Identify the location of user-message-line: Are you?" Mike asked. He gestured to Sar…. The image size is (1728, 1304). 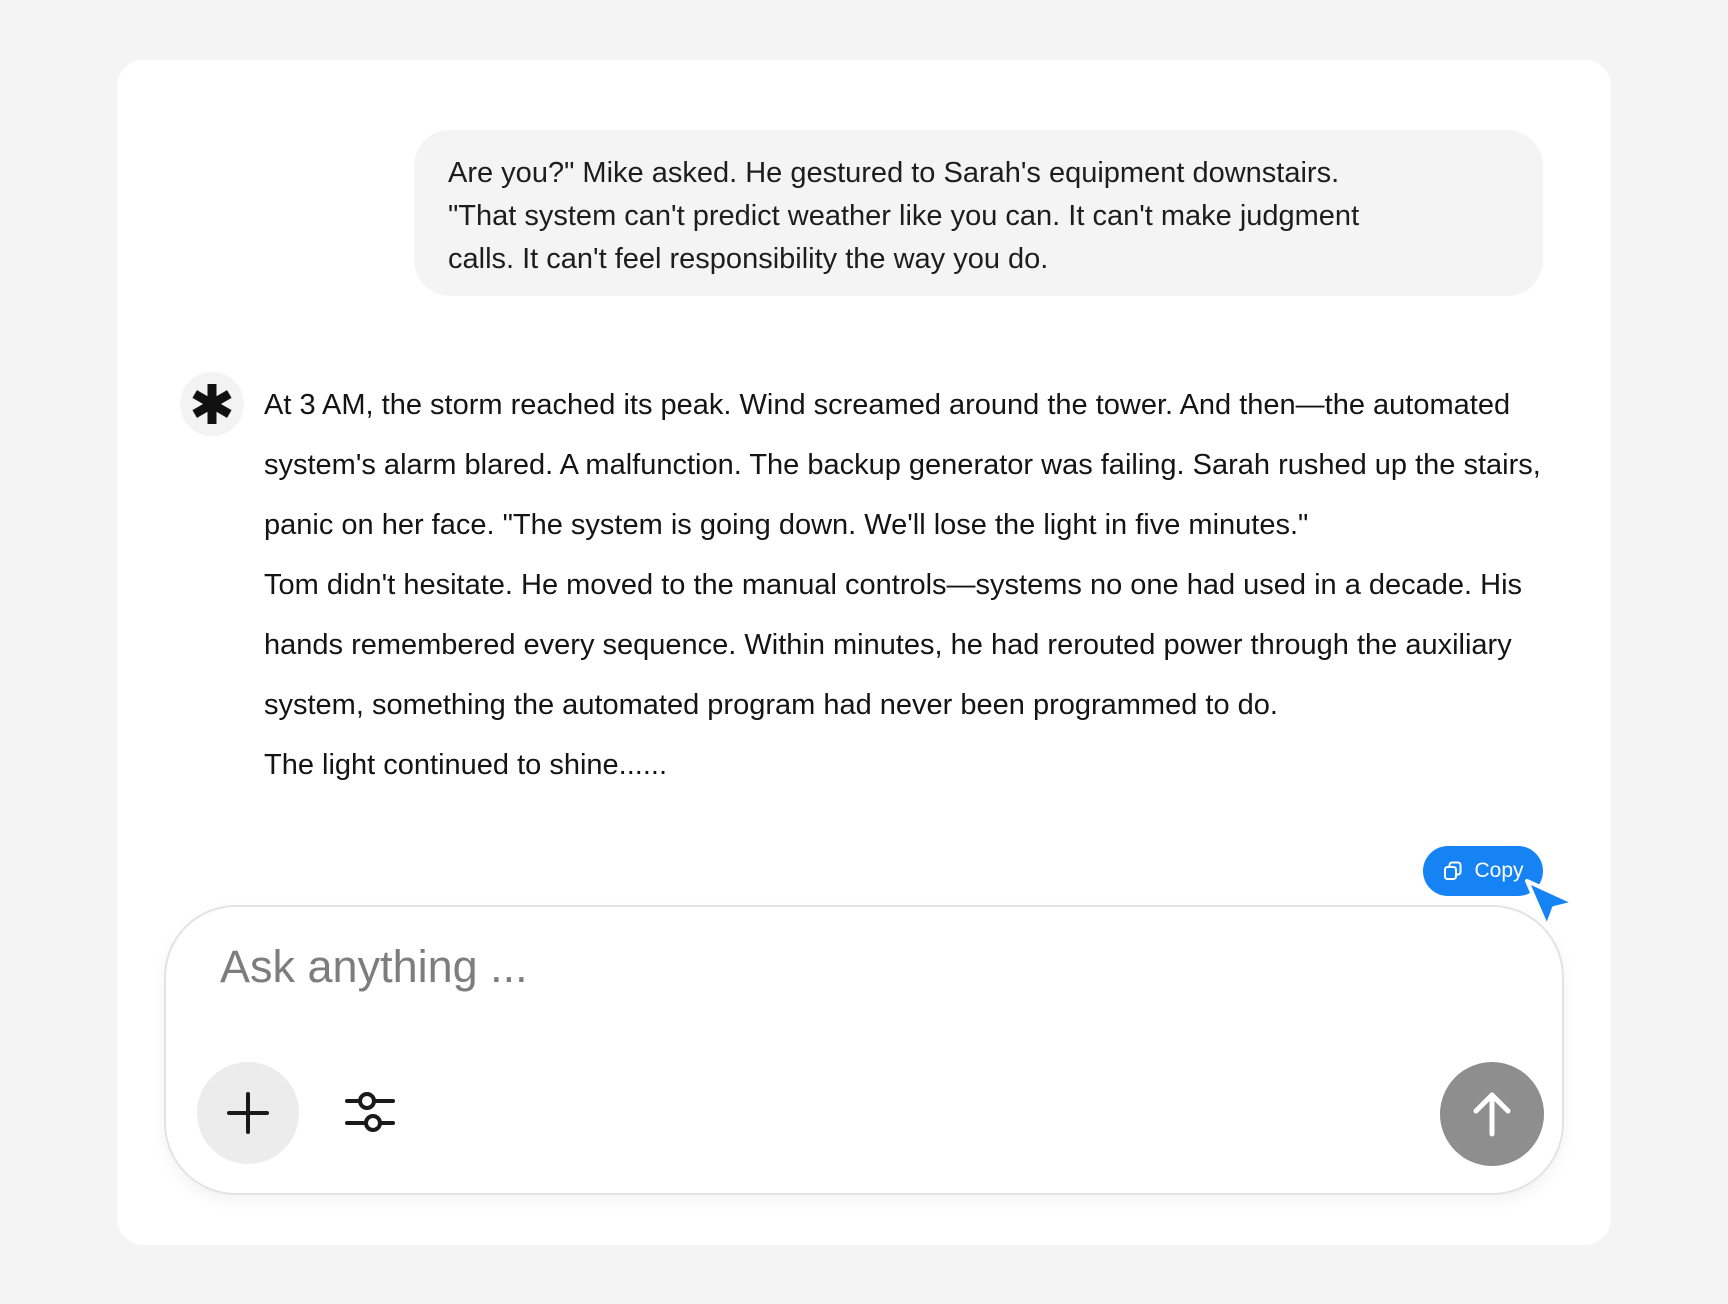
(894, 173).